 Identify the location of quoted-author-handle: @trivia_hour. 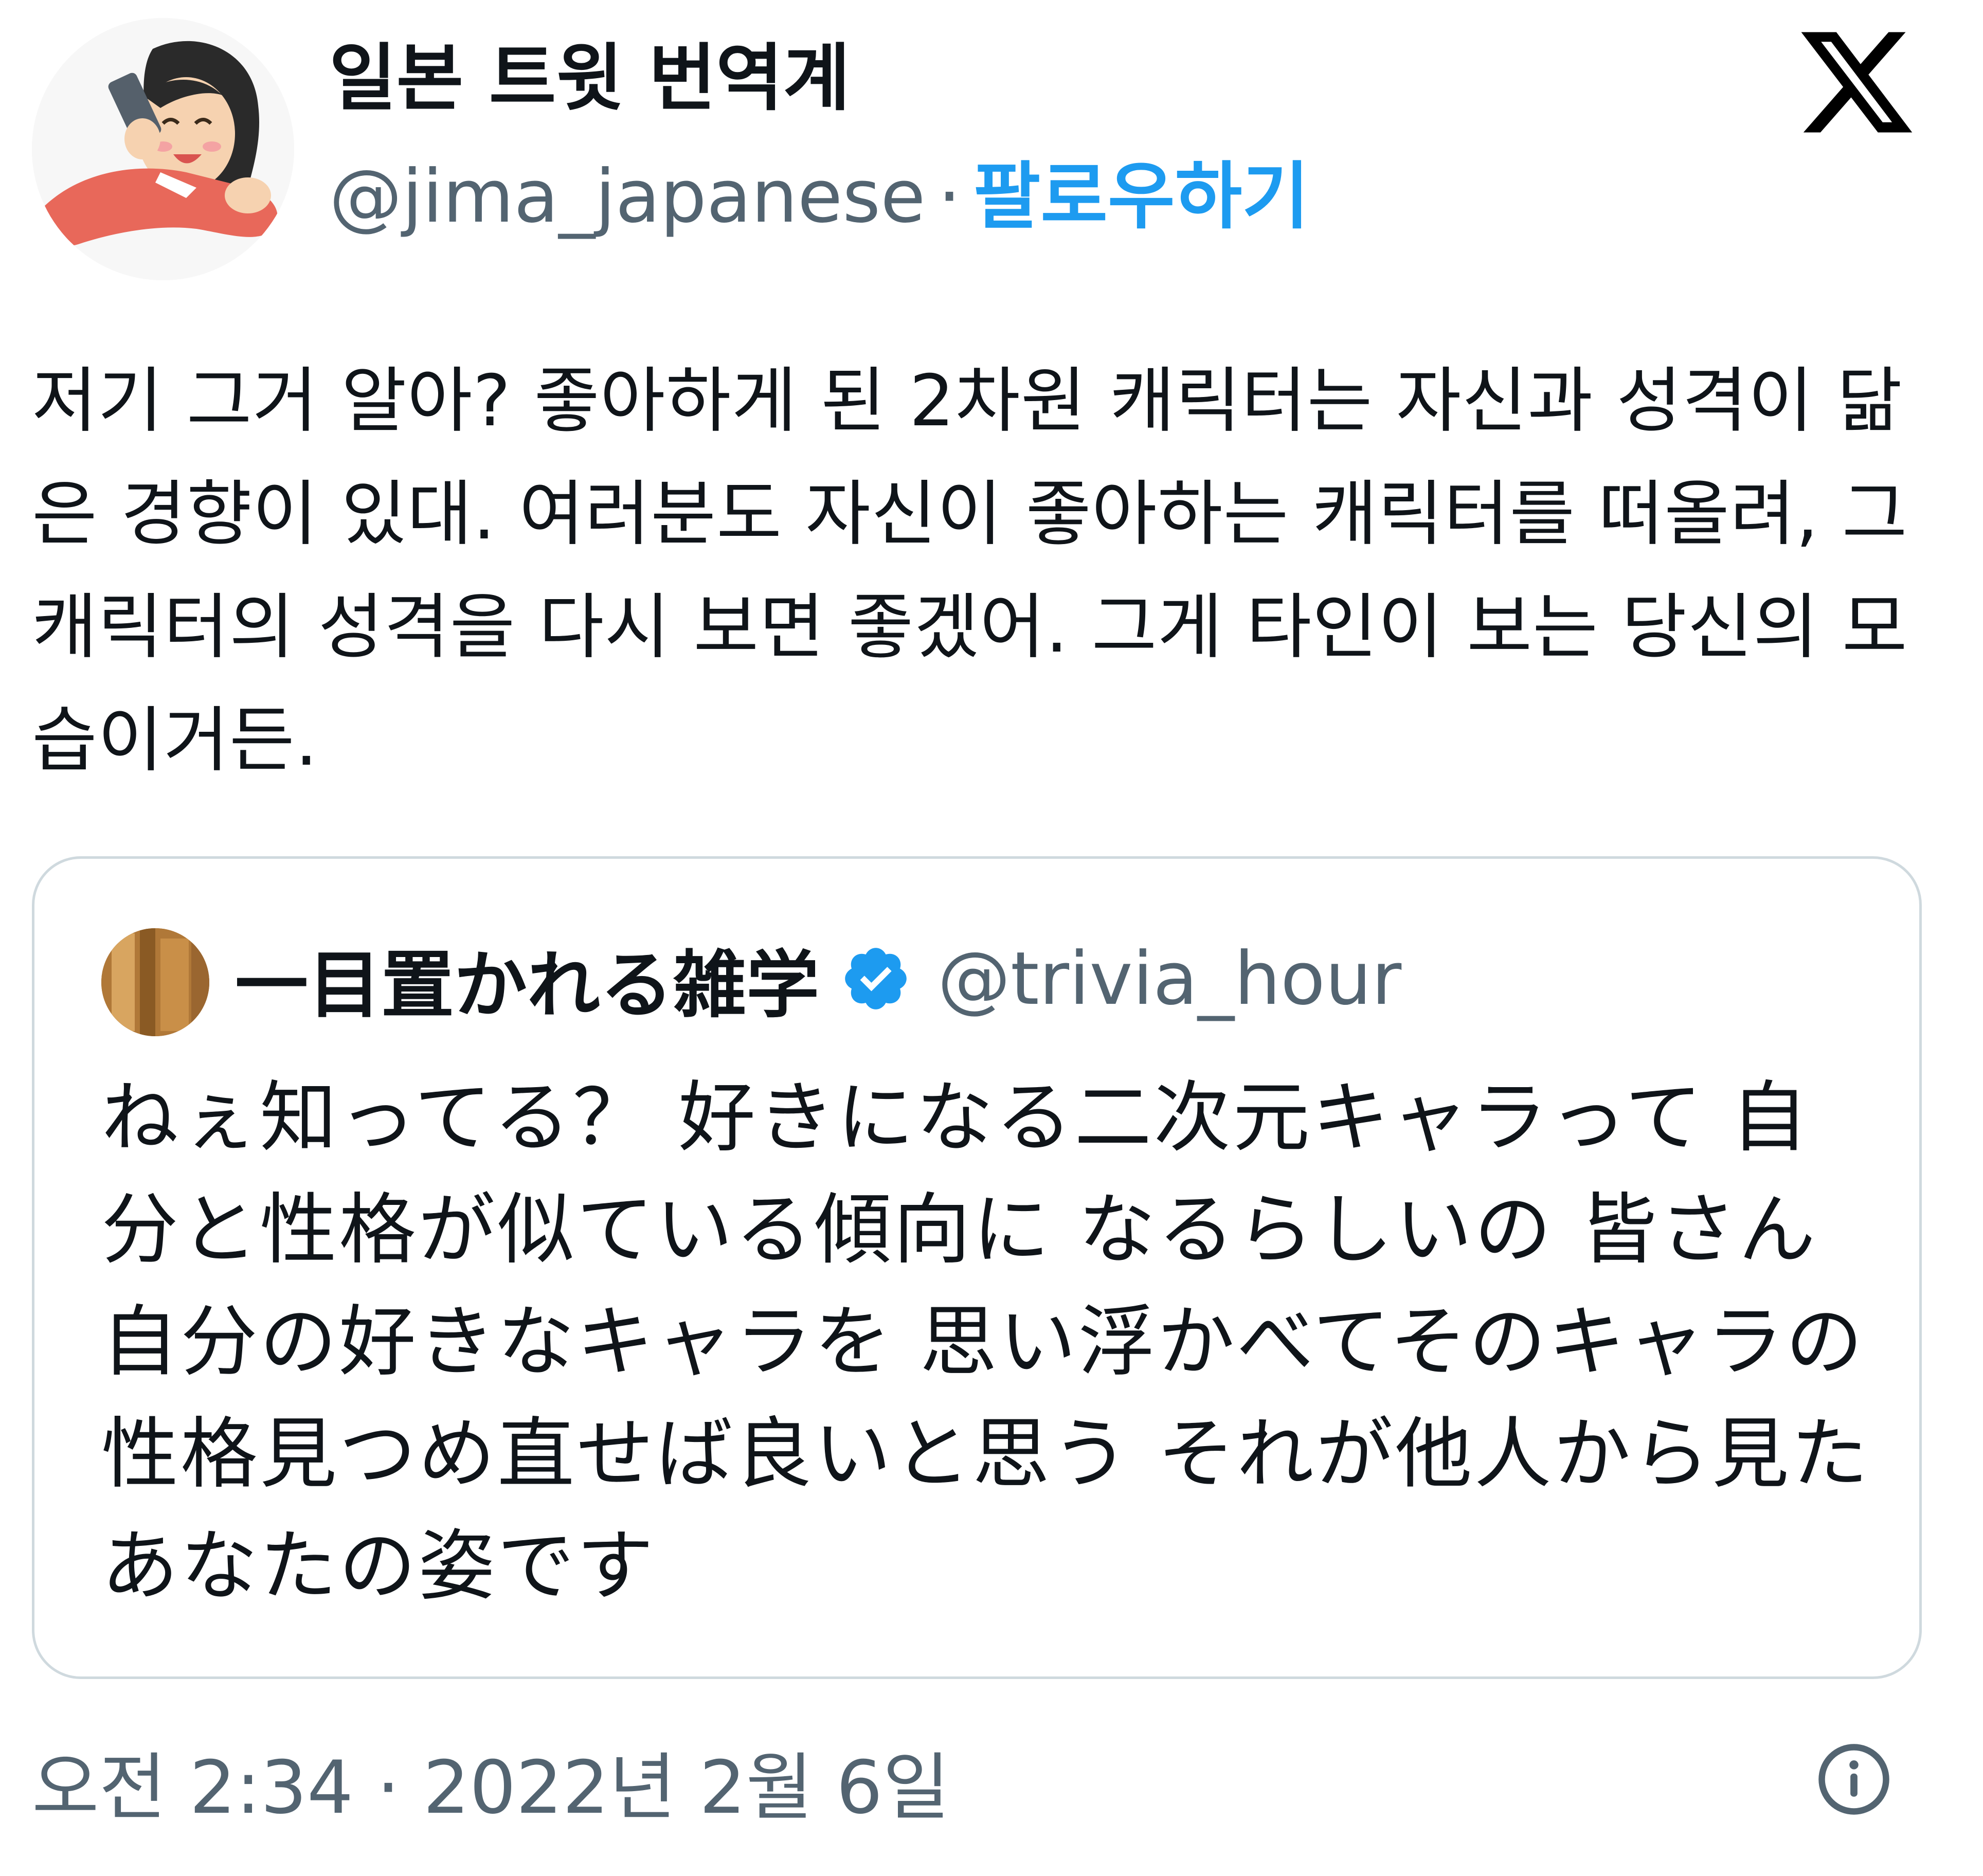
(1169, 978).